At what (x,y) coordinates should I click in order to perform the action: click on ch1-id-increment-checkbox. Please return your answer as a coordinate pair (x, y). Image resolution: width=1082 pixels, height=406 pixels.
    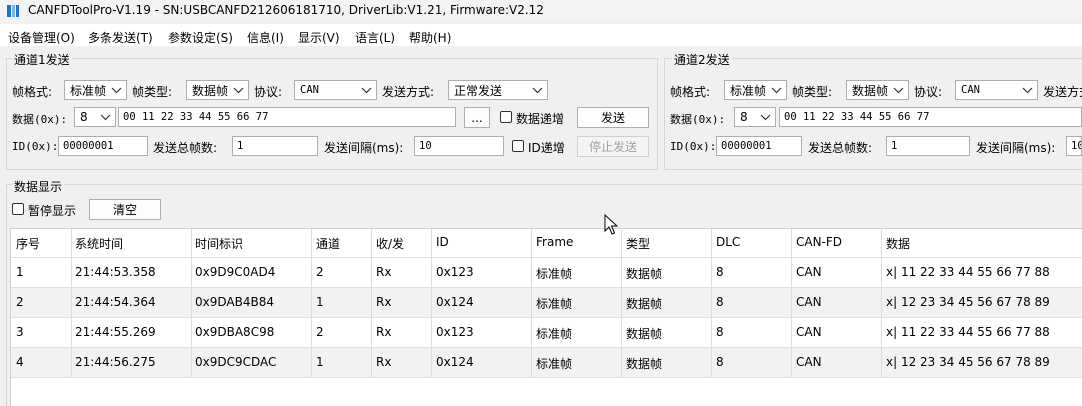
    Looking at the image, I should click on (518, 146).